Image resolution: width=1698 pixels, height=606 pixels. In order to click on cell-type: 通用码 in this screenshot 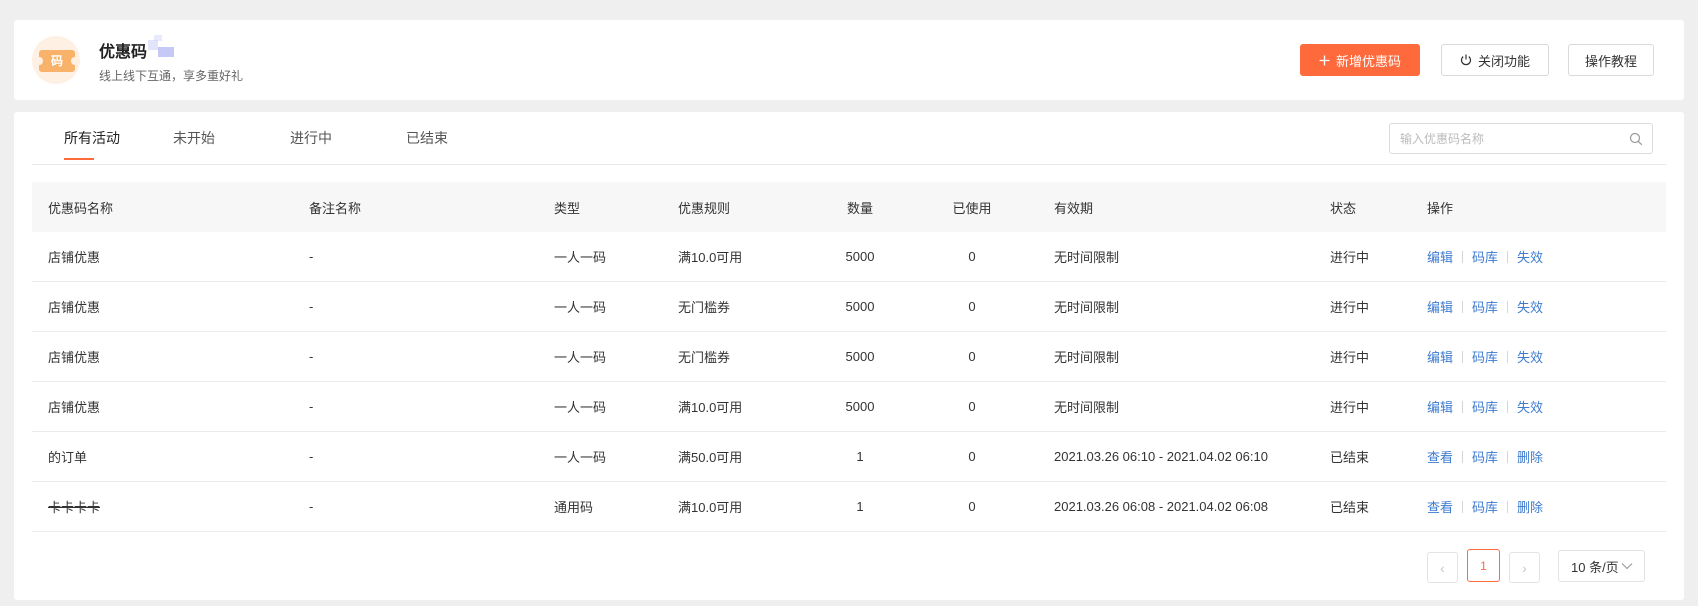, I will do `click(574, 507)`.